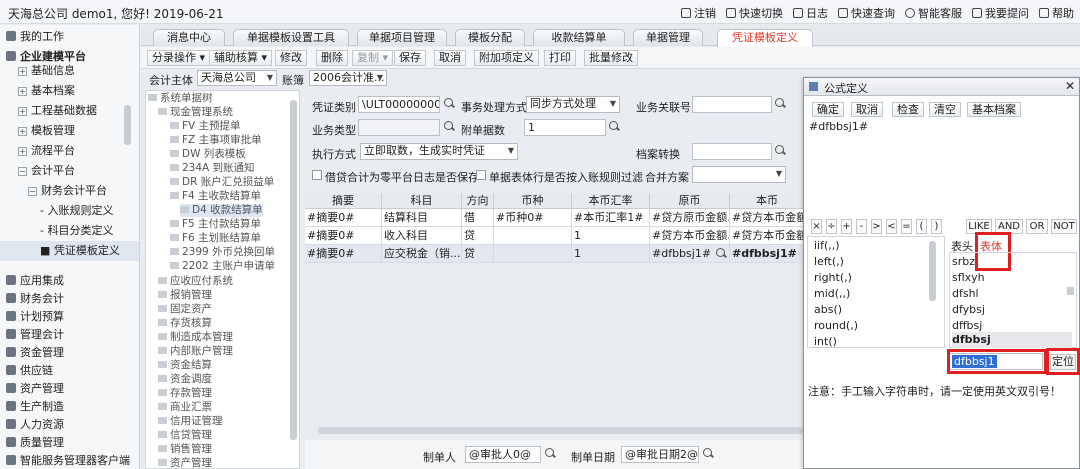 The height and width of the screenshot is (469, 1080). Describe the element at coordinates (195, 337) in the screenshot. I see `tree-node: 制造成本管理` at that location.